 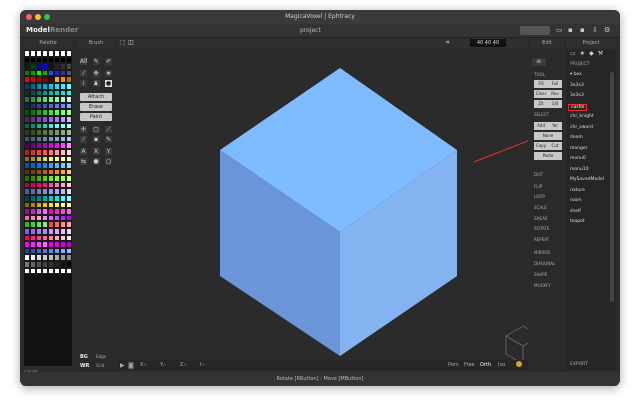 I want to click on bg-toggle: BG, so click(x=84, y=357).